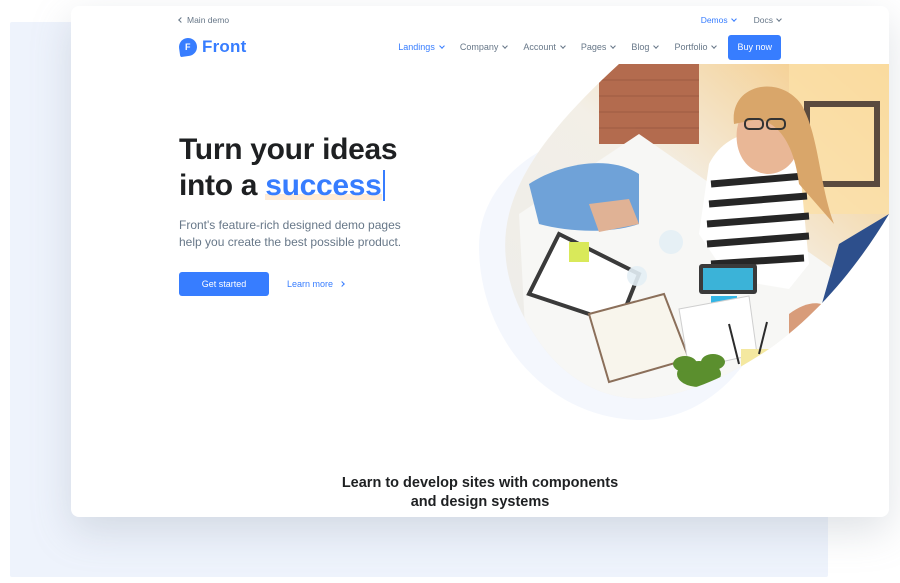 This screenshot has height=583, width=900. What do you see at coordinates (383, 185) in the screenshot?
I see `typing-caret` at bounding box center [383, 185].